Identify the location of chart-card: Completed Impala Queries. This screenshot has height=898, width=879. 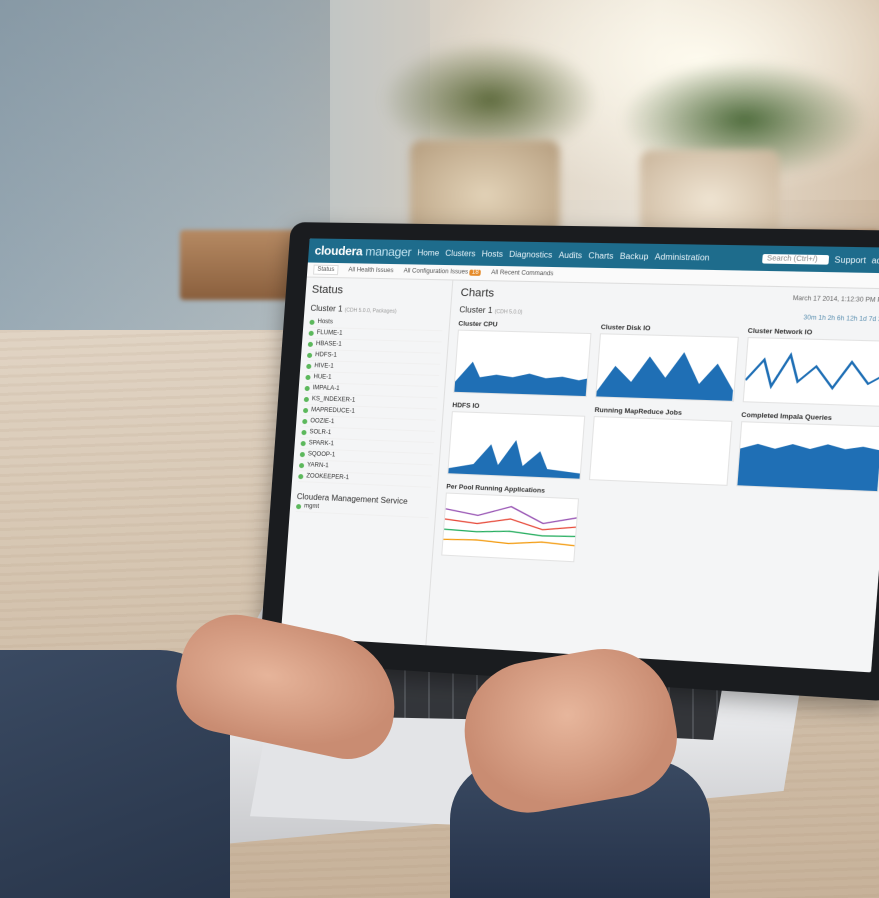
(807, 452).